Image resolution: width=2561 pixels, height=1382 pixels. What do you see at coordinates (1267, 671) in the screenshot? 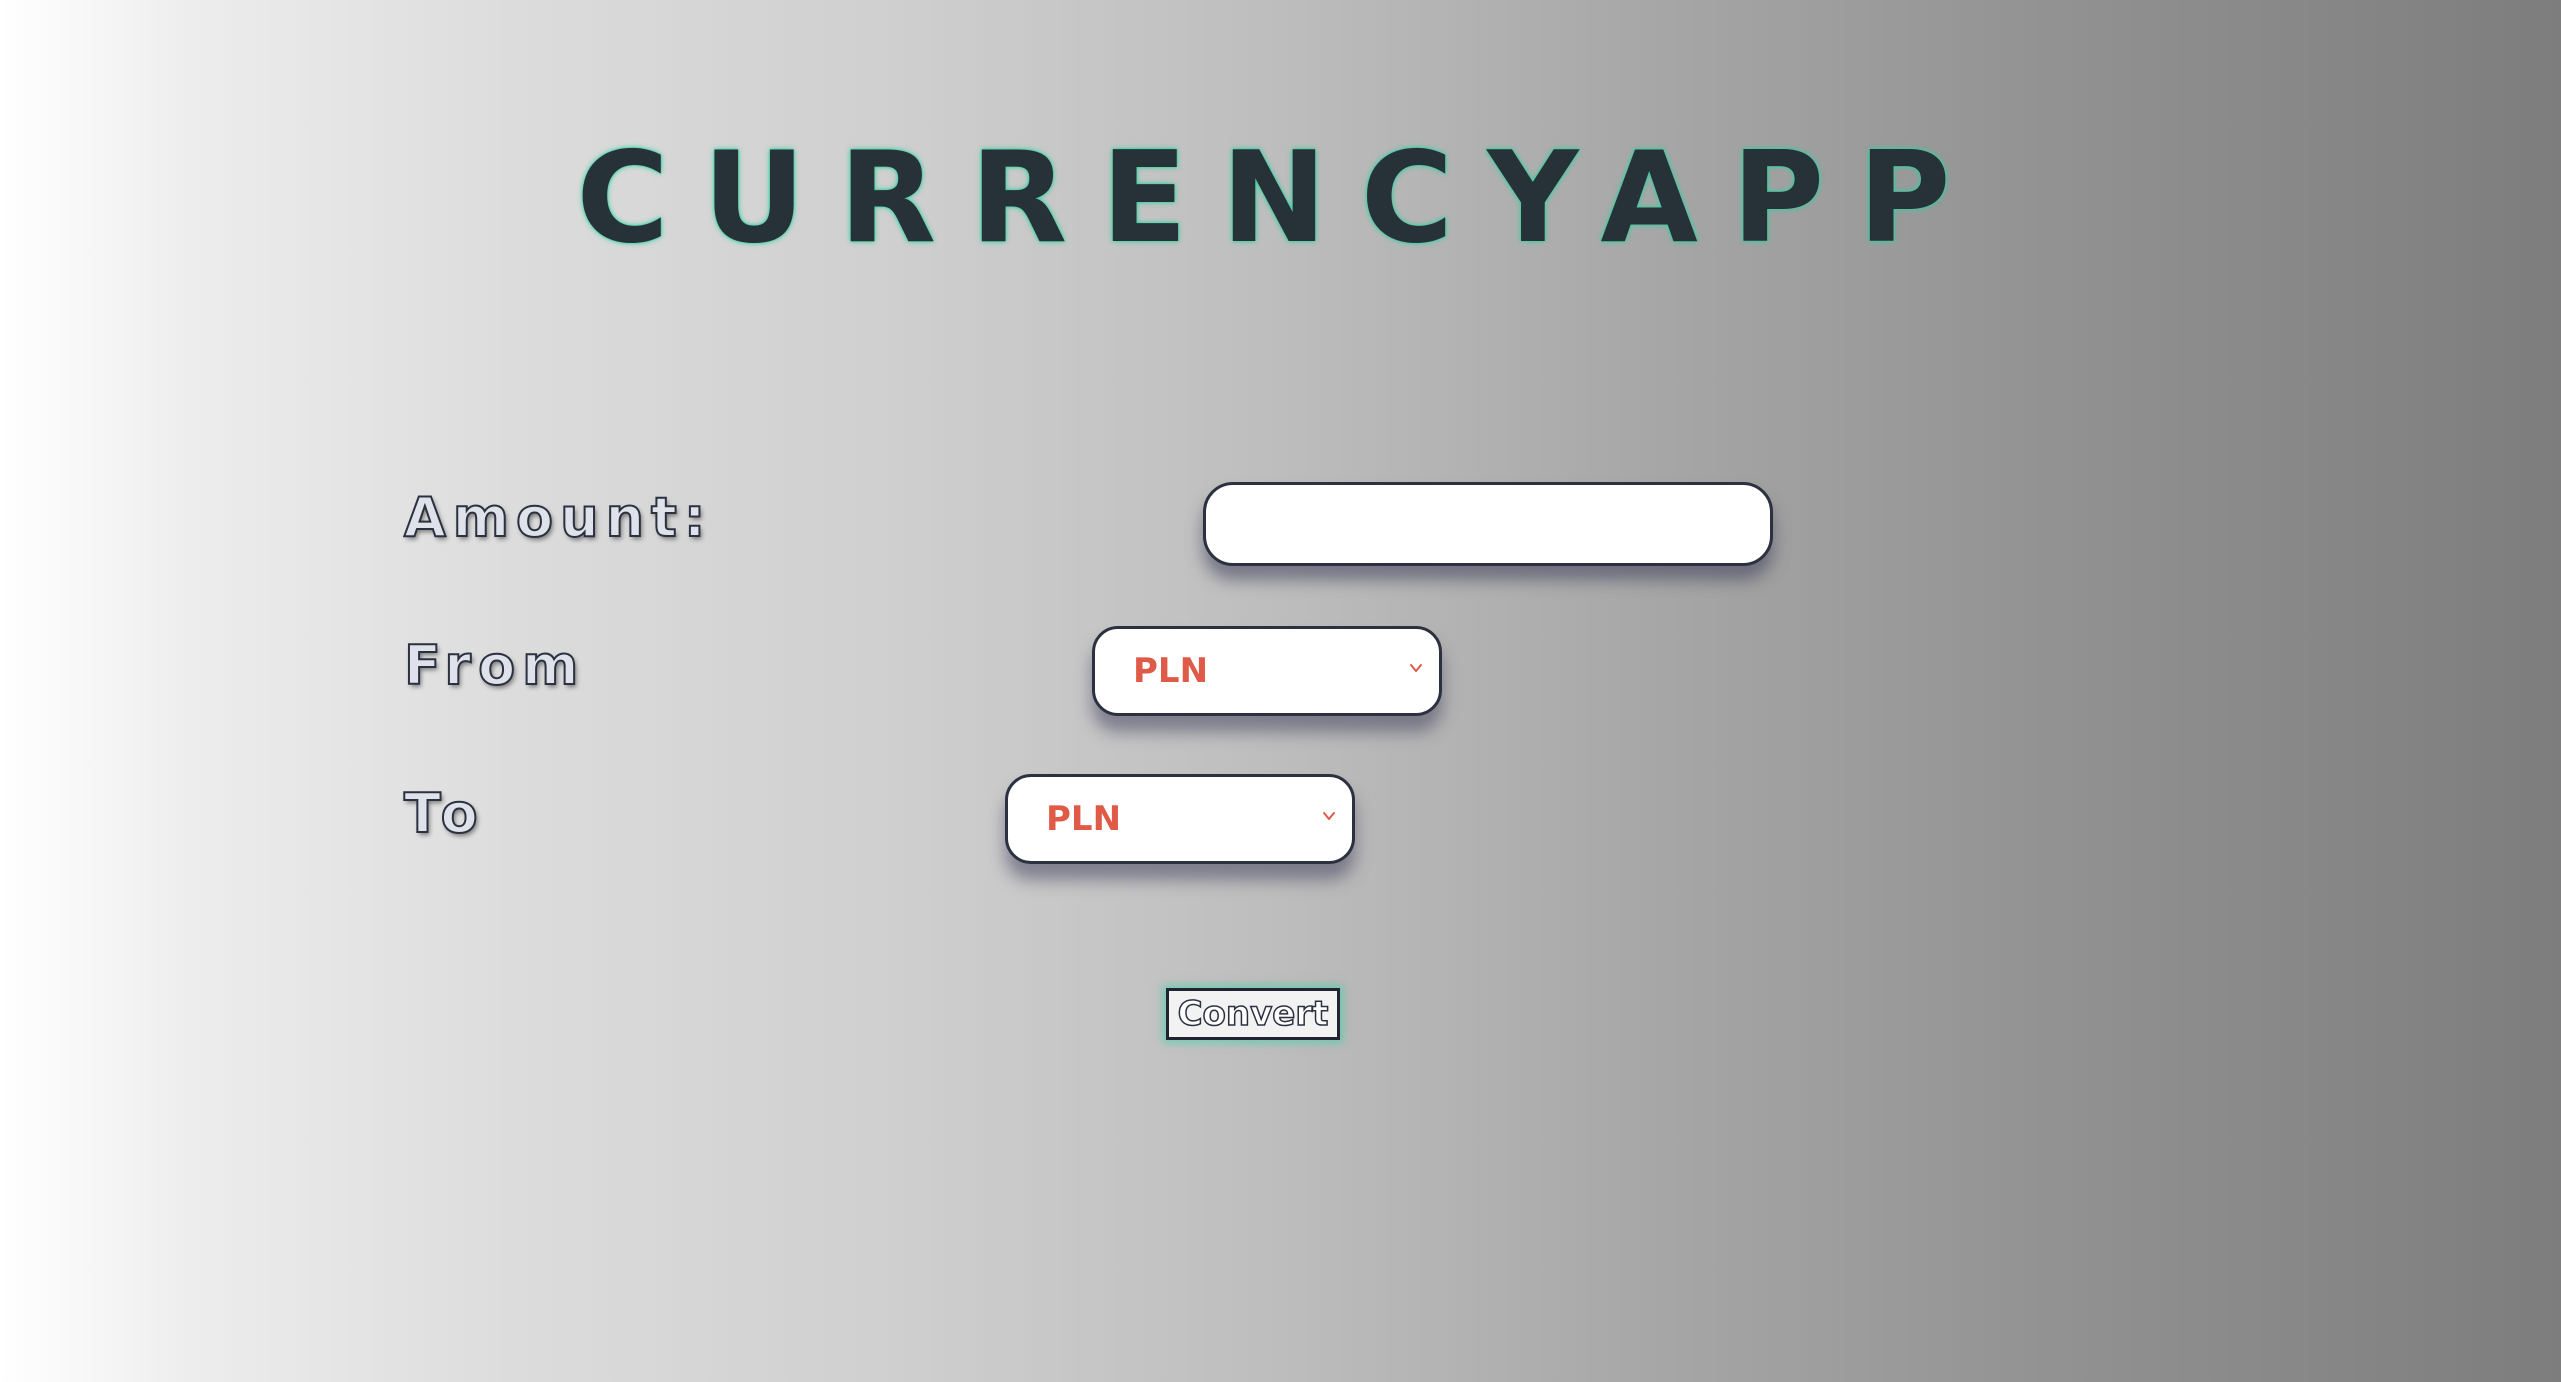
I see `from-currency-select: PLN` at bounding box center [1267, 671].